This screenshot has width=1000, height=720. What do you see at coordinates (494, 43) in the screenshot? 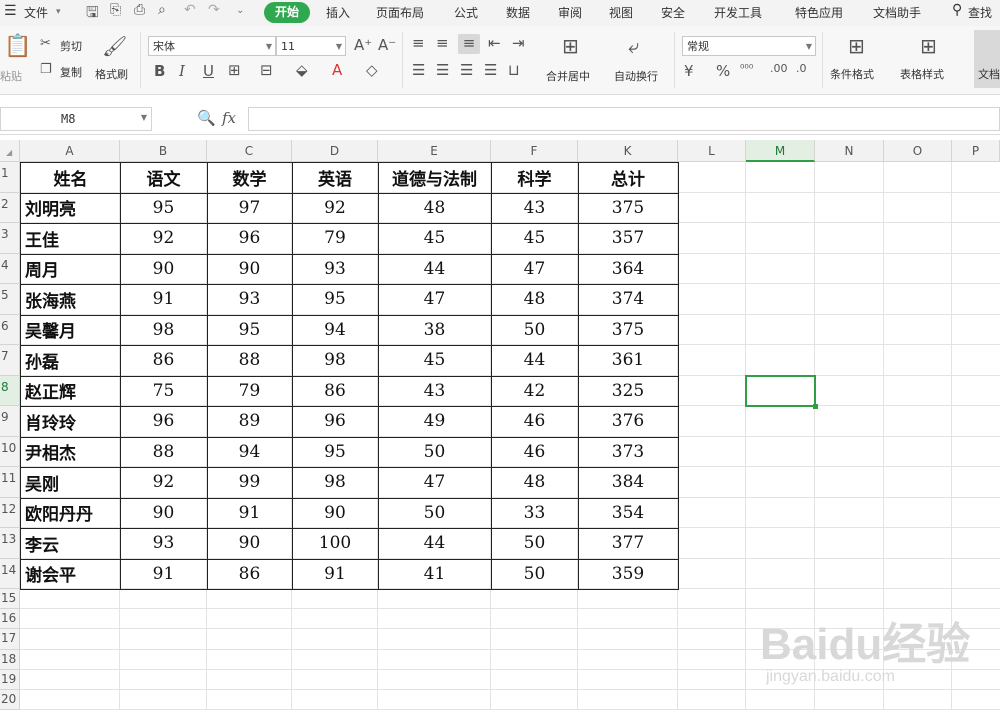
I see `indent-decrease-icon: ⇤` at bounding box center [494, 43].